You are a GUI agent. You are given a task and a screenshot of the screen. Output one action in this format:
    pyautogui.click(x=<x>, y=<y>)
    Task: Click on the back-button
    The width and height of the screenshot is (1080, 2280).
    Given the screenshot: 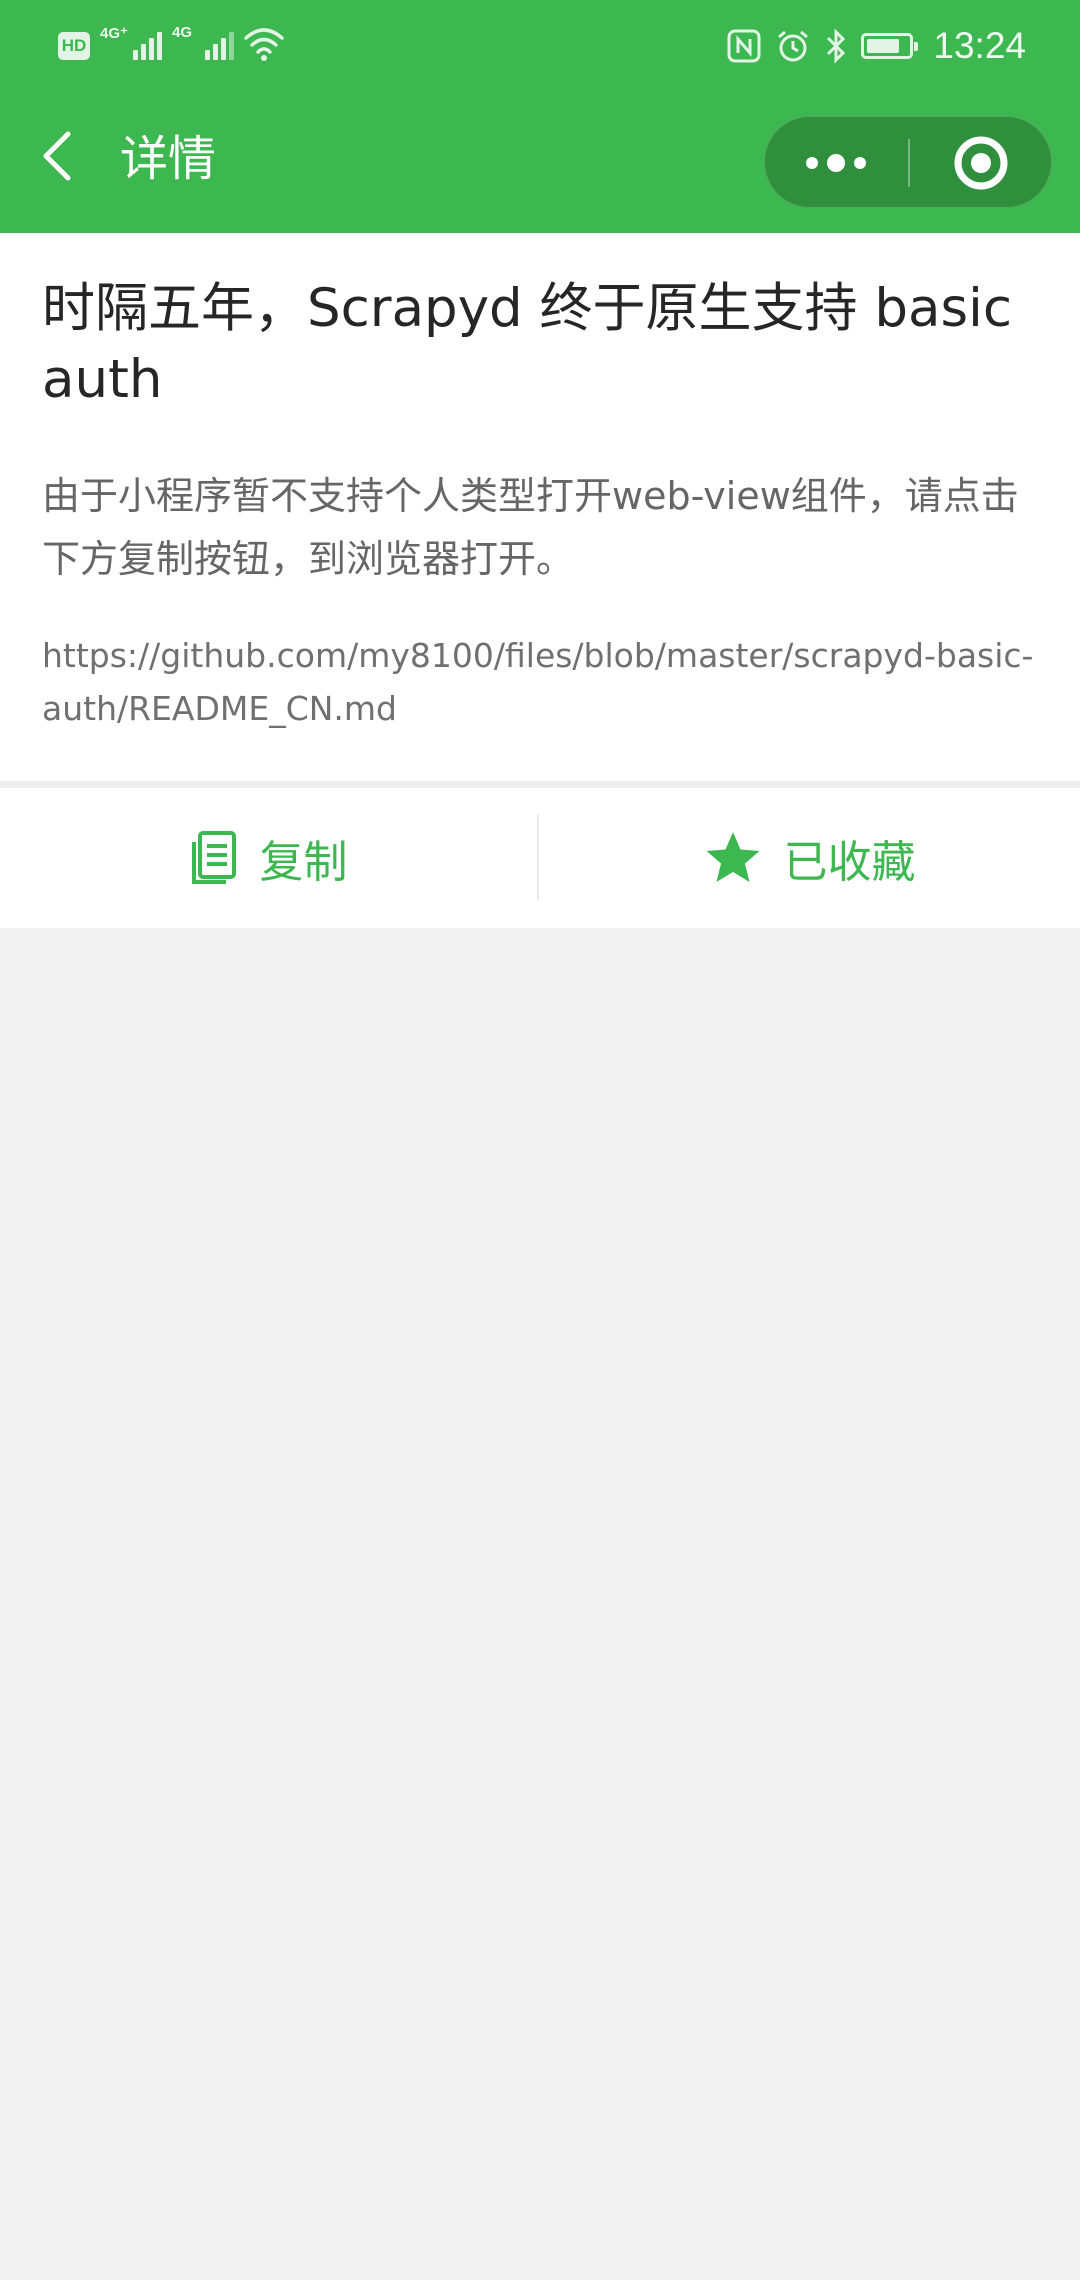 What is the action you would take?
    pyautogui.click(x=60, y=156)
    